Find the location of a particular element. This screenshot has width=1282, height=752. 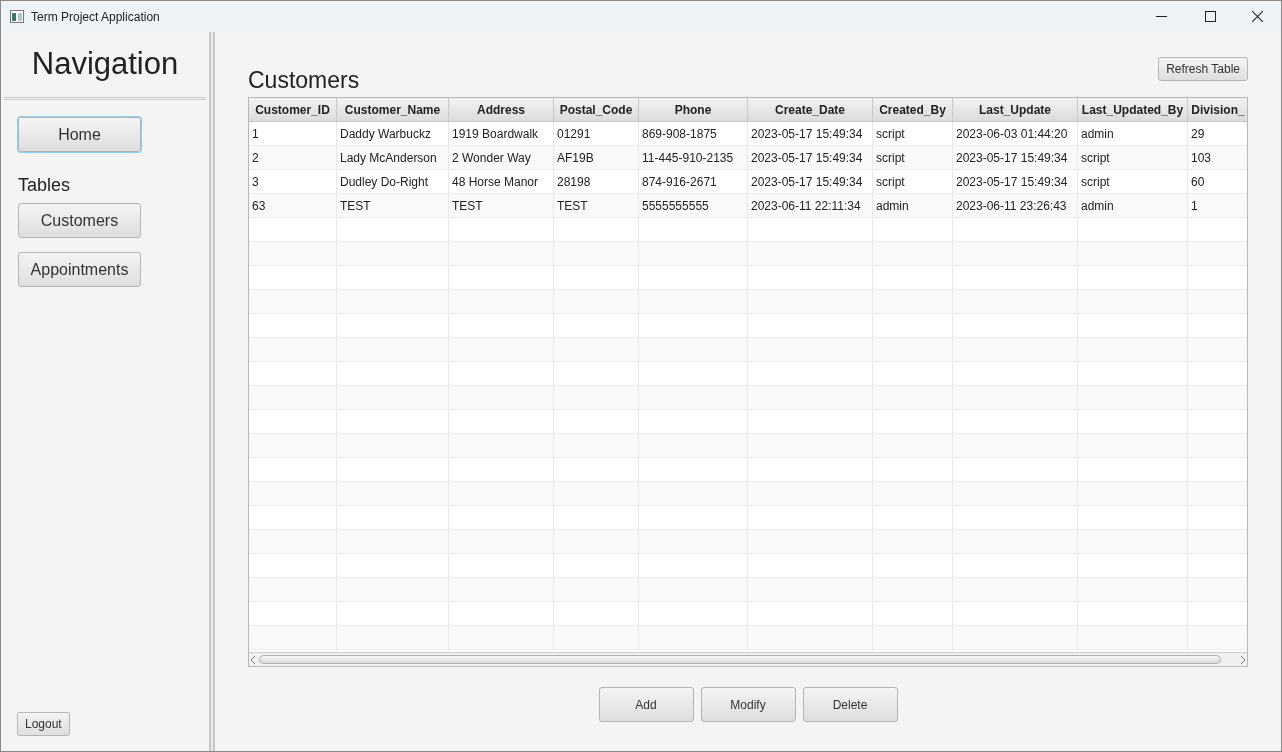

column-header: Created_By is located at coordinates (913, 109).